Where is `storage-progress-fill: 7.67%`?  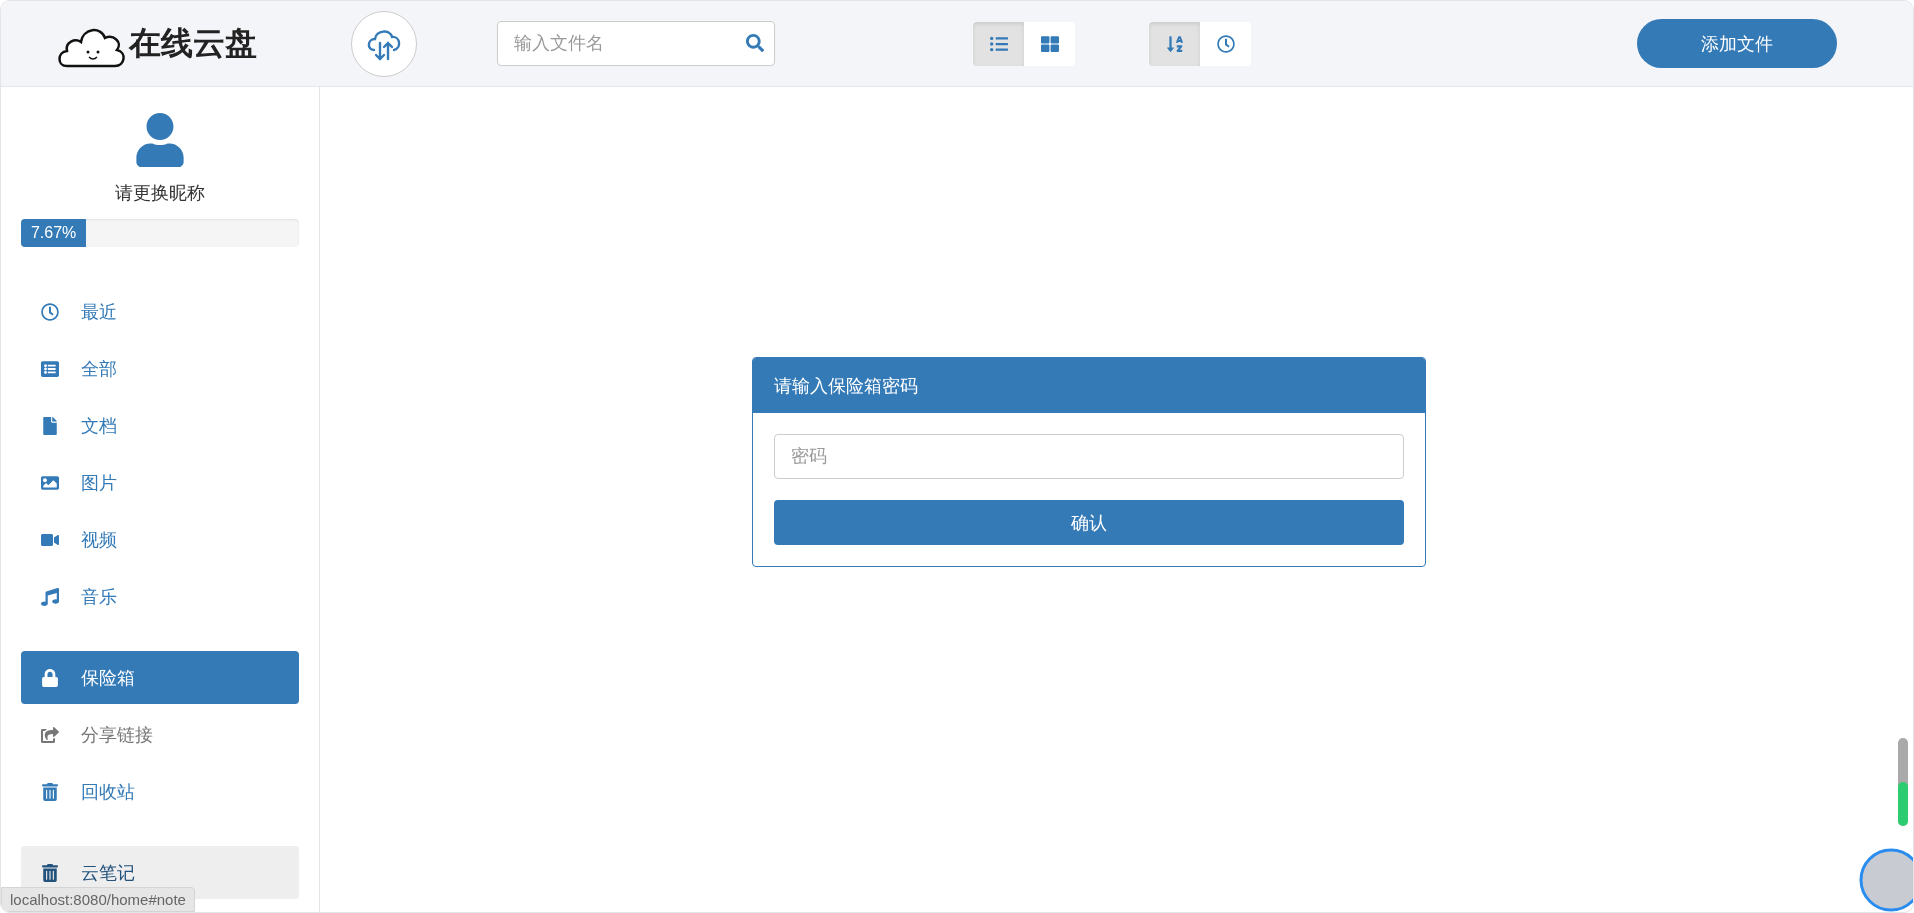 storage-progress-fill: 7.67% is located at coordinates (54, 233).